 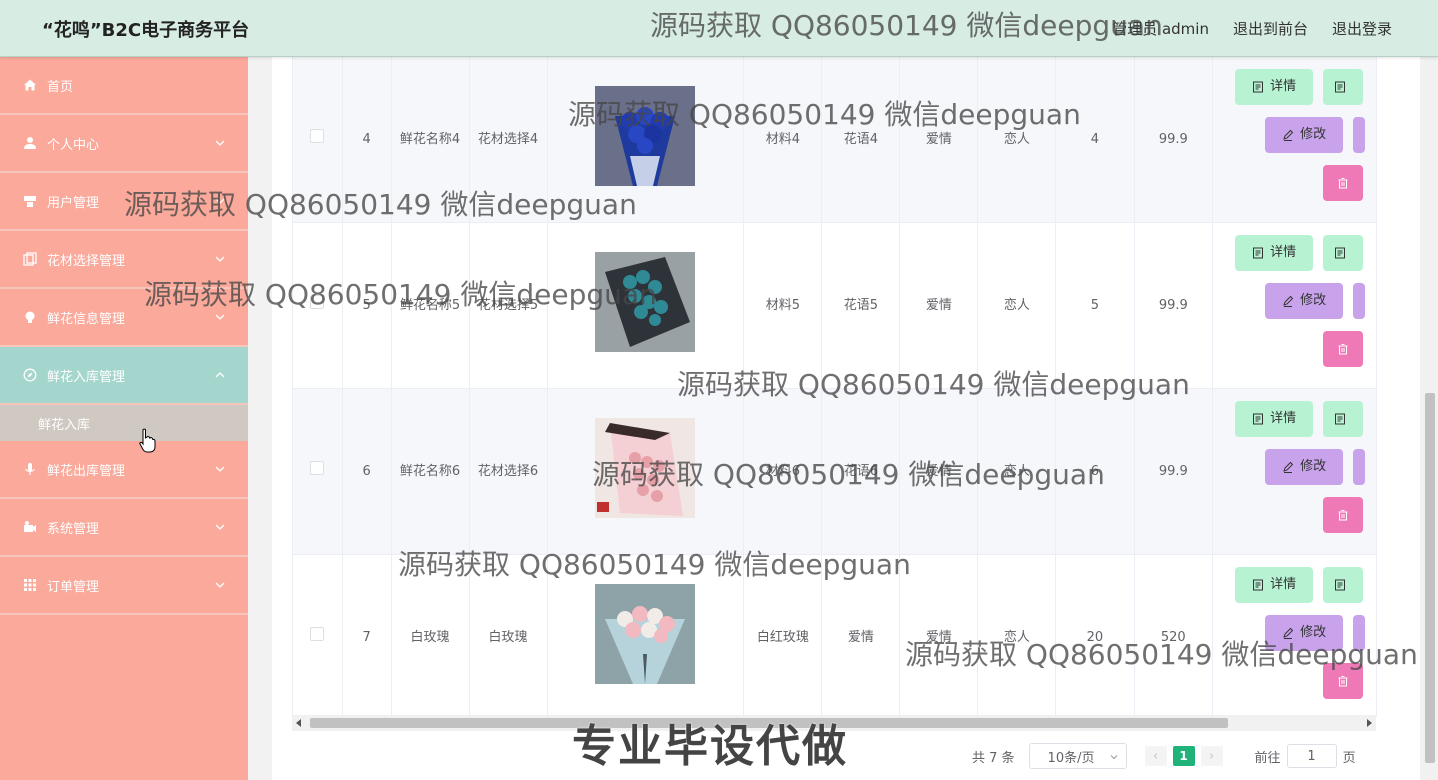 What do you see at coordinates (861, 305) in the screenshot?
I see `cell-flower-language: 花语5` at bounding box center [861, 305].